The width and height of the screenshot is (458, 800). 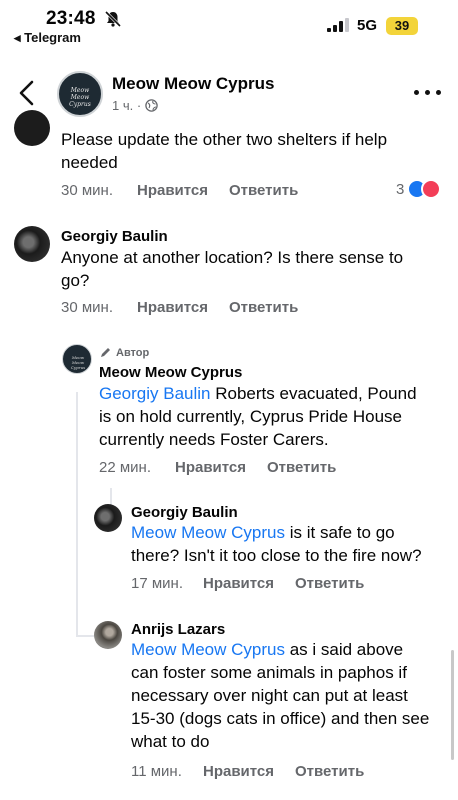 What do you see at coordinates (338, 25) in the screenshot?
I see `signal-icon` at bounding box center [338, 25].